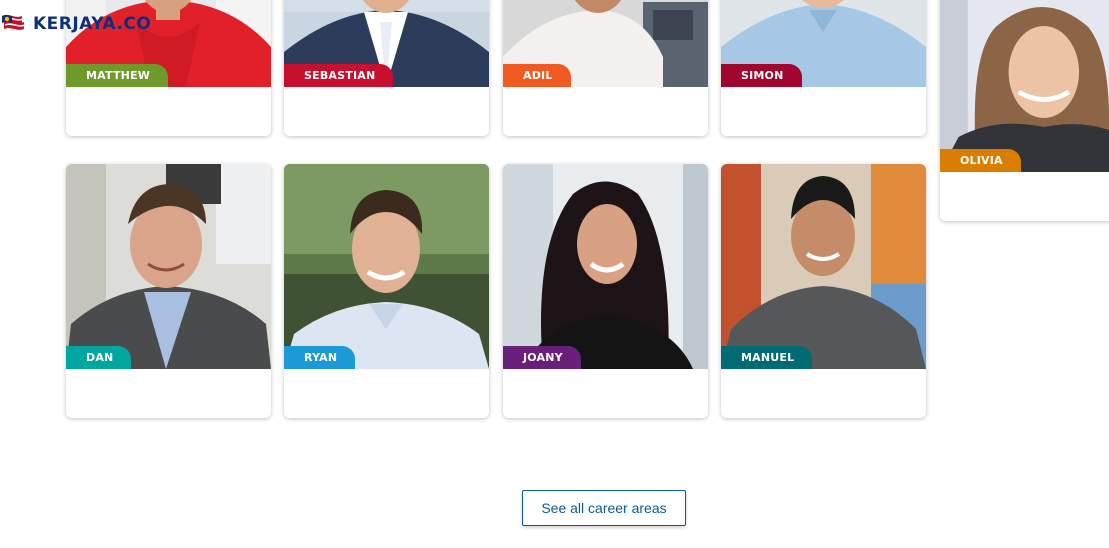  What do you see at coordinates (604, 508) in the screenshot?
I see `see-all-career-areas-button: See all career areas` at bounding box center [604, 508].